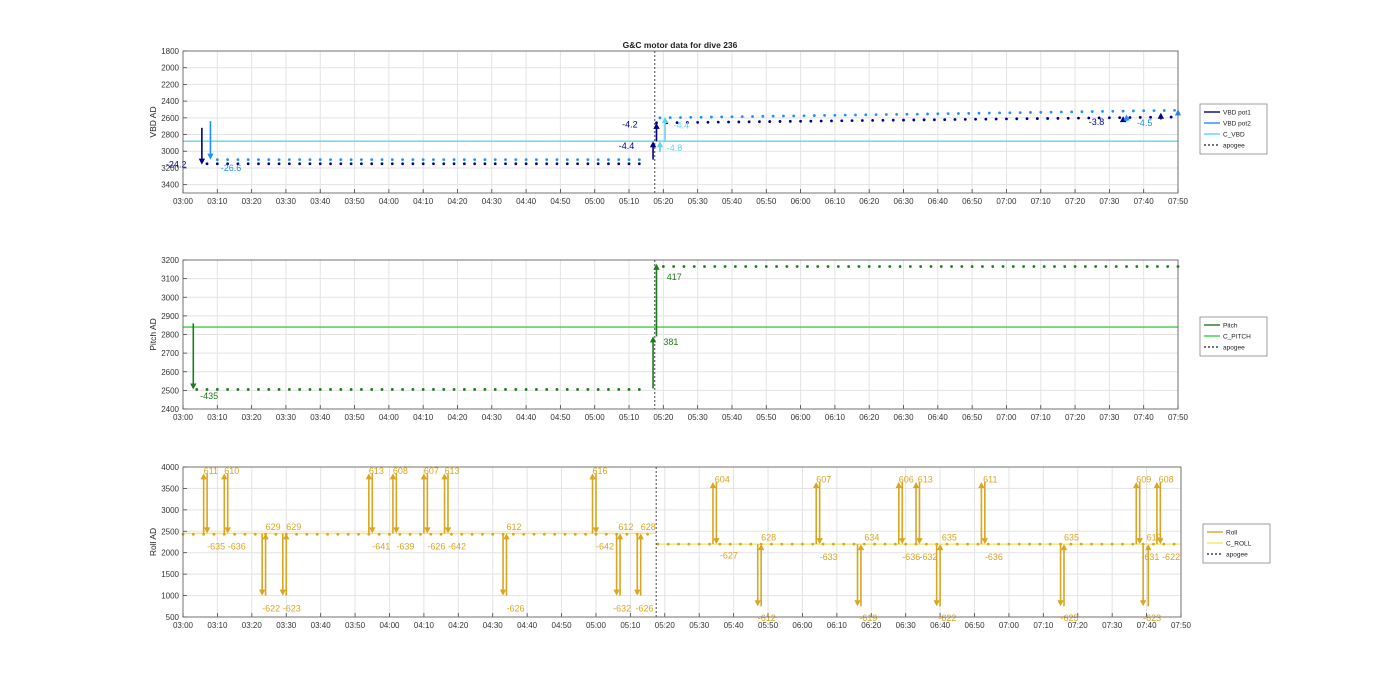 This screenshot has width=1400, height=698. I want to click on y-tick-label: 2500, so click(170, 390).